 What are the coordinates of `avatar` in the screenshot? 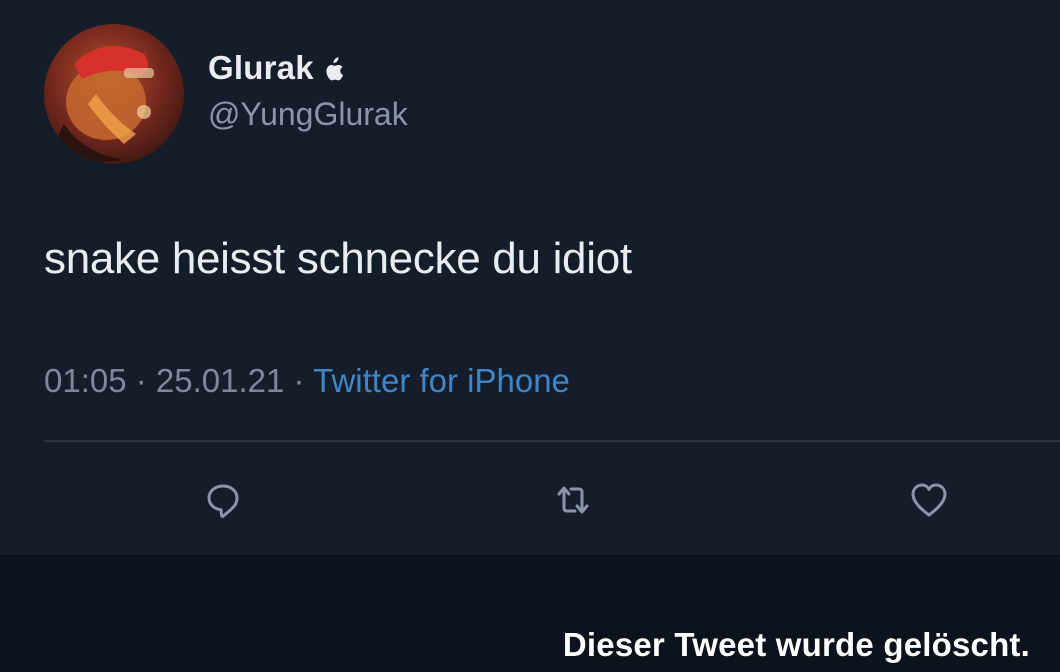 It's located at (114, 94).